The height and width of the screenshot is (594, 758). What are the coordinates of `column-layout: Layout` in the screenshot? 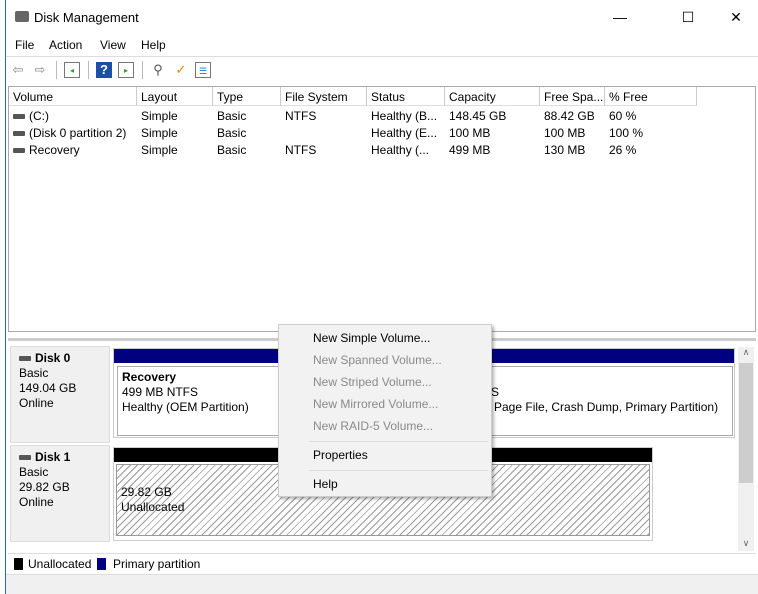 It's located at (175, 96).